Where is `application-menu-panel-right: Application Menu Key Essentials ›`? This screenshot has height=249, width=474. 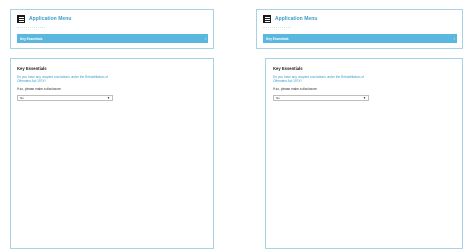 application-menu-panel-right: Application Menu Key Essentials › is located at coordinates (359, 29).